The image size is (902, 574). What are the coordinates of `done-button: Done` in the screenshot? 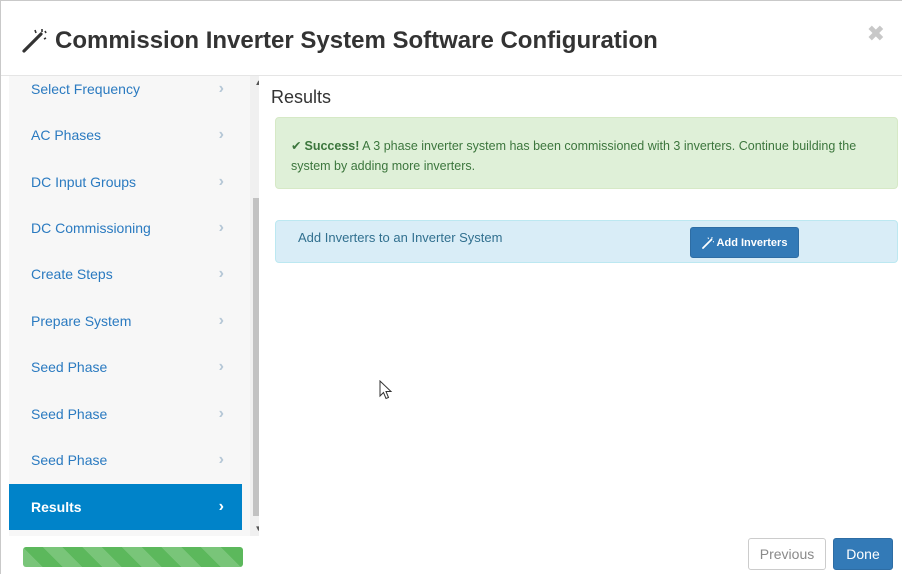 It's located at (863, 554).